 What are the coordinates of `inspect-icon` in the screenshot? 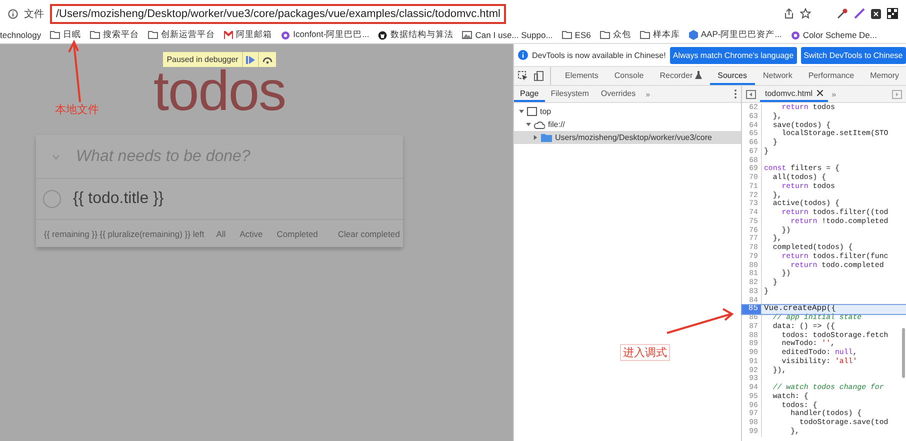 It's located at (523, 76).